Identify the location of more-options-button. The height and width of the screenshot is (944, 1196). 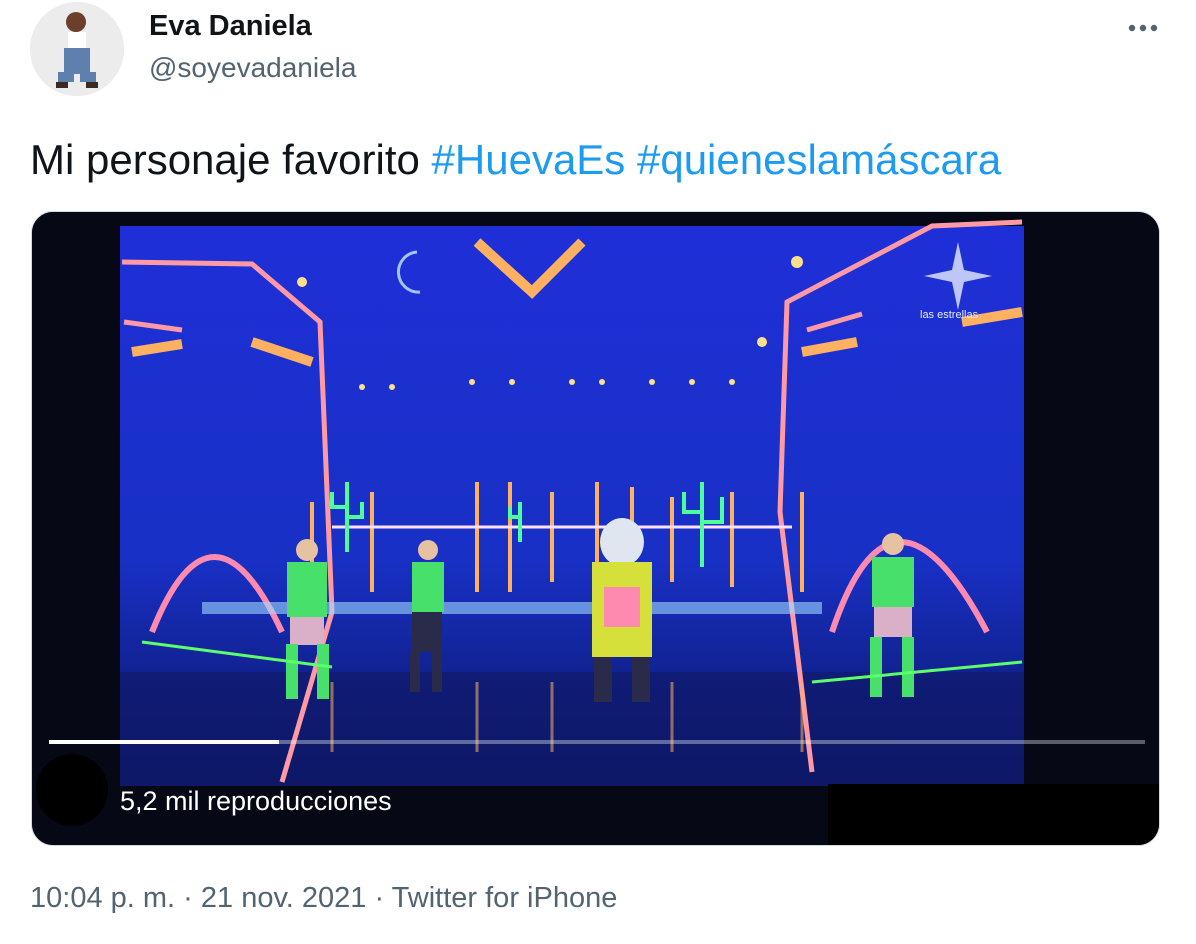
(1144, 28).